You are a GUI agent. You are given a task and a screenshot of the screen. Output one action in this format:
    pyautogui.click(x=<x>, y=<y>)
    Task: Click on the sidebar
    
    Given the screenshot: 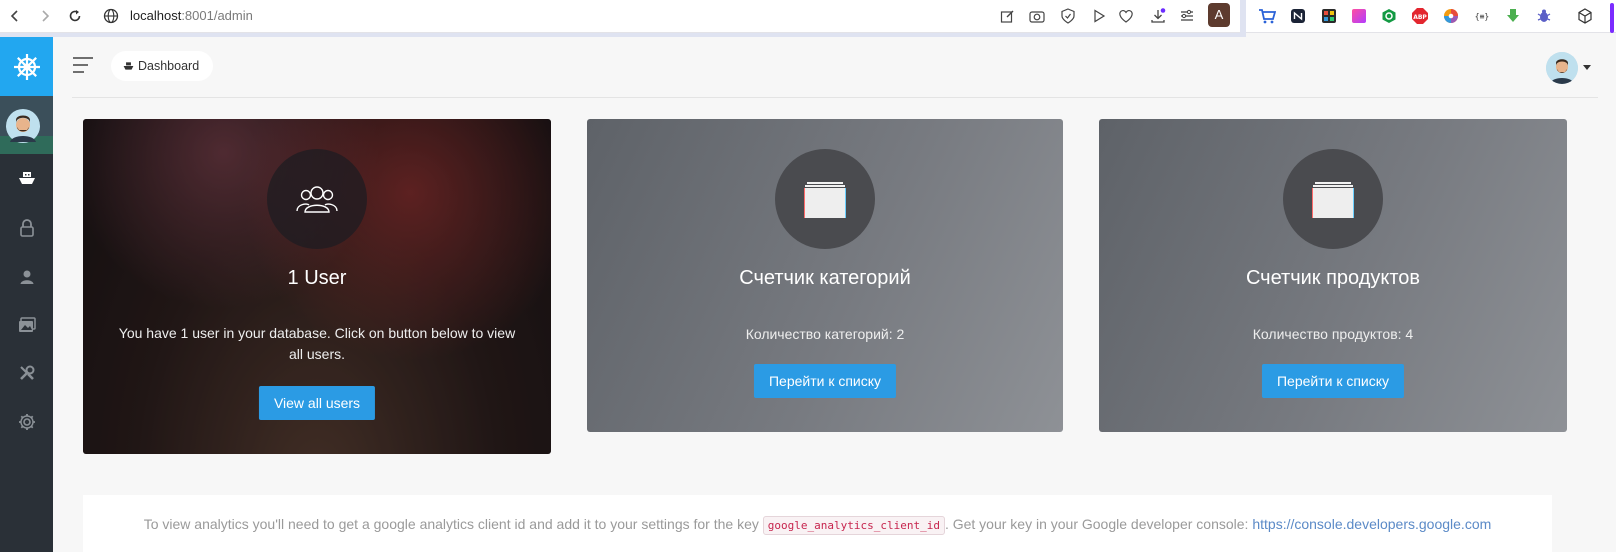 What is the action you would take?
    pyautogui.click(x=26, y=294)
    